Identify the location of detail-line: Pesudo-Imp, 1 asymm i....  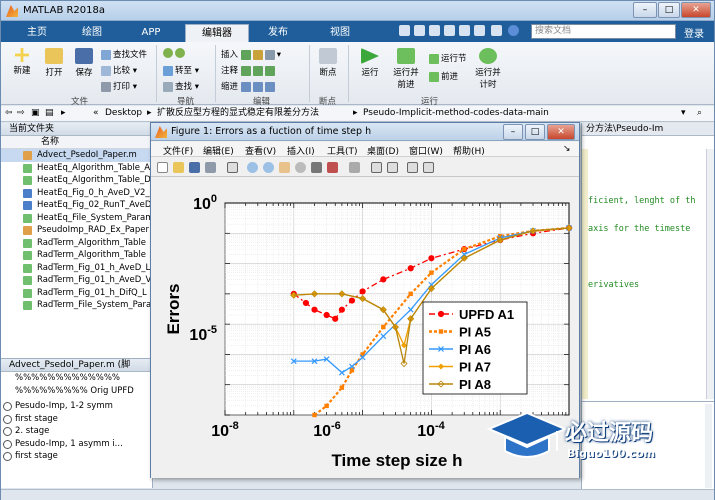
(76, 444).